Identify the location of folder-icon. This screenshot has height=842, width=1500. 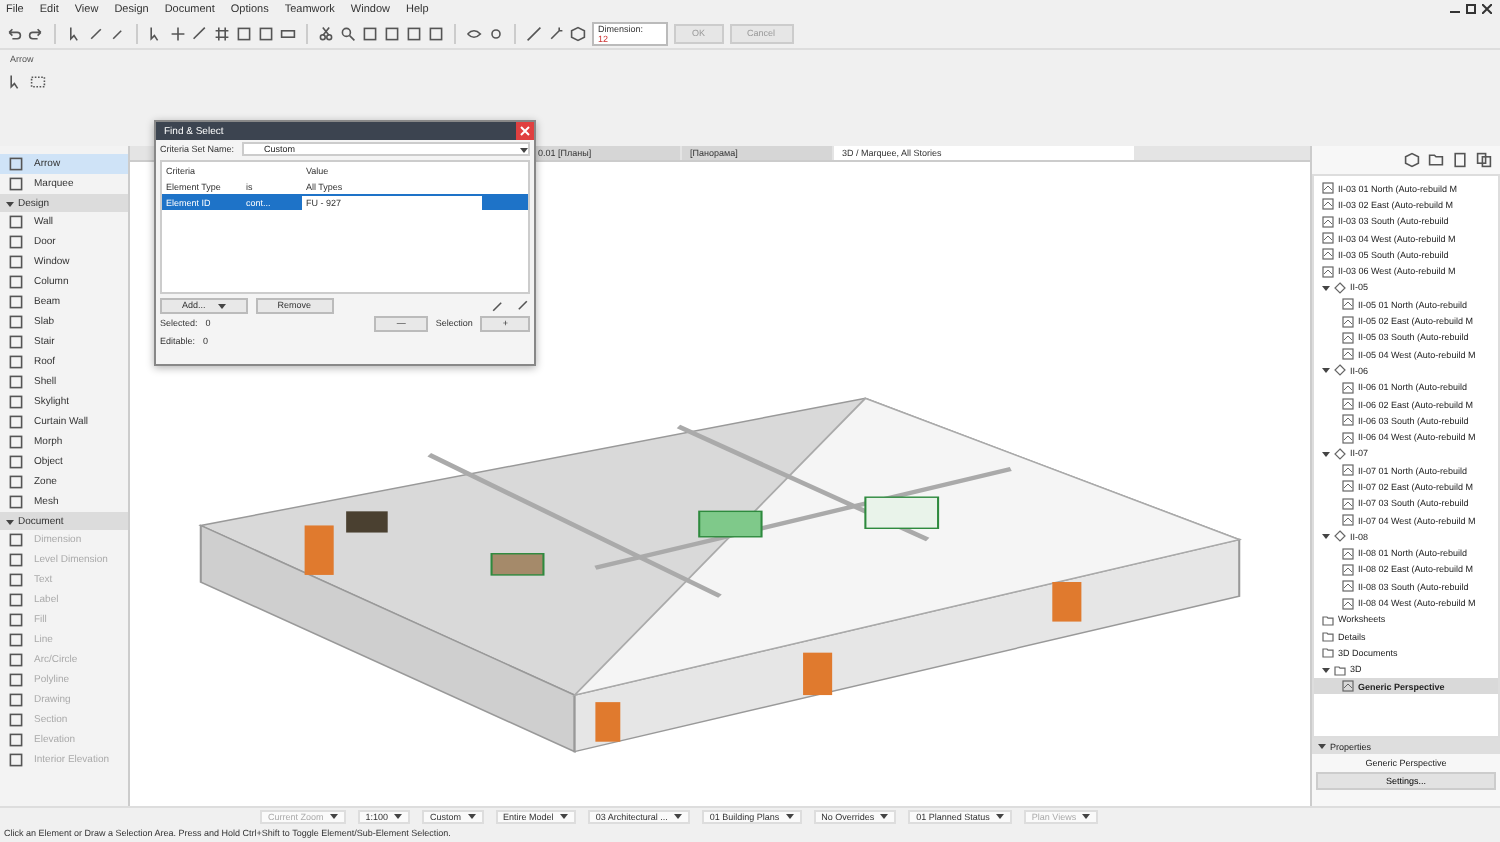
(1436, 160).